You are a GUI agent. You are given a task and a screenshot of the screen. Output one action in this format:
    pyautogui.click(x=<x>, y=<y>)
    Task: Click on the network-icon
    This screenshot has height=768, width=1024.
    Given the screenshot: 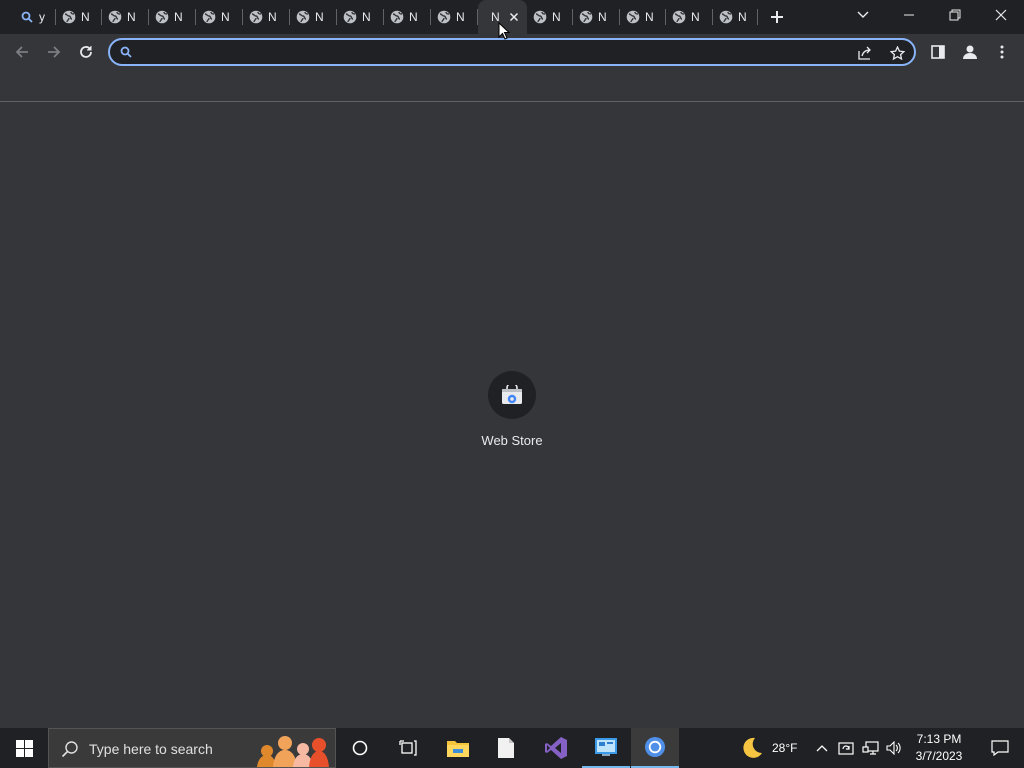 What is the action you would take?
    pyautogui.click(x=870, y=747)
    